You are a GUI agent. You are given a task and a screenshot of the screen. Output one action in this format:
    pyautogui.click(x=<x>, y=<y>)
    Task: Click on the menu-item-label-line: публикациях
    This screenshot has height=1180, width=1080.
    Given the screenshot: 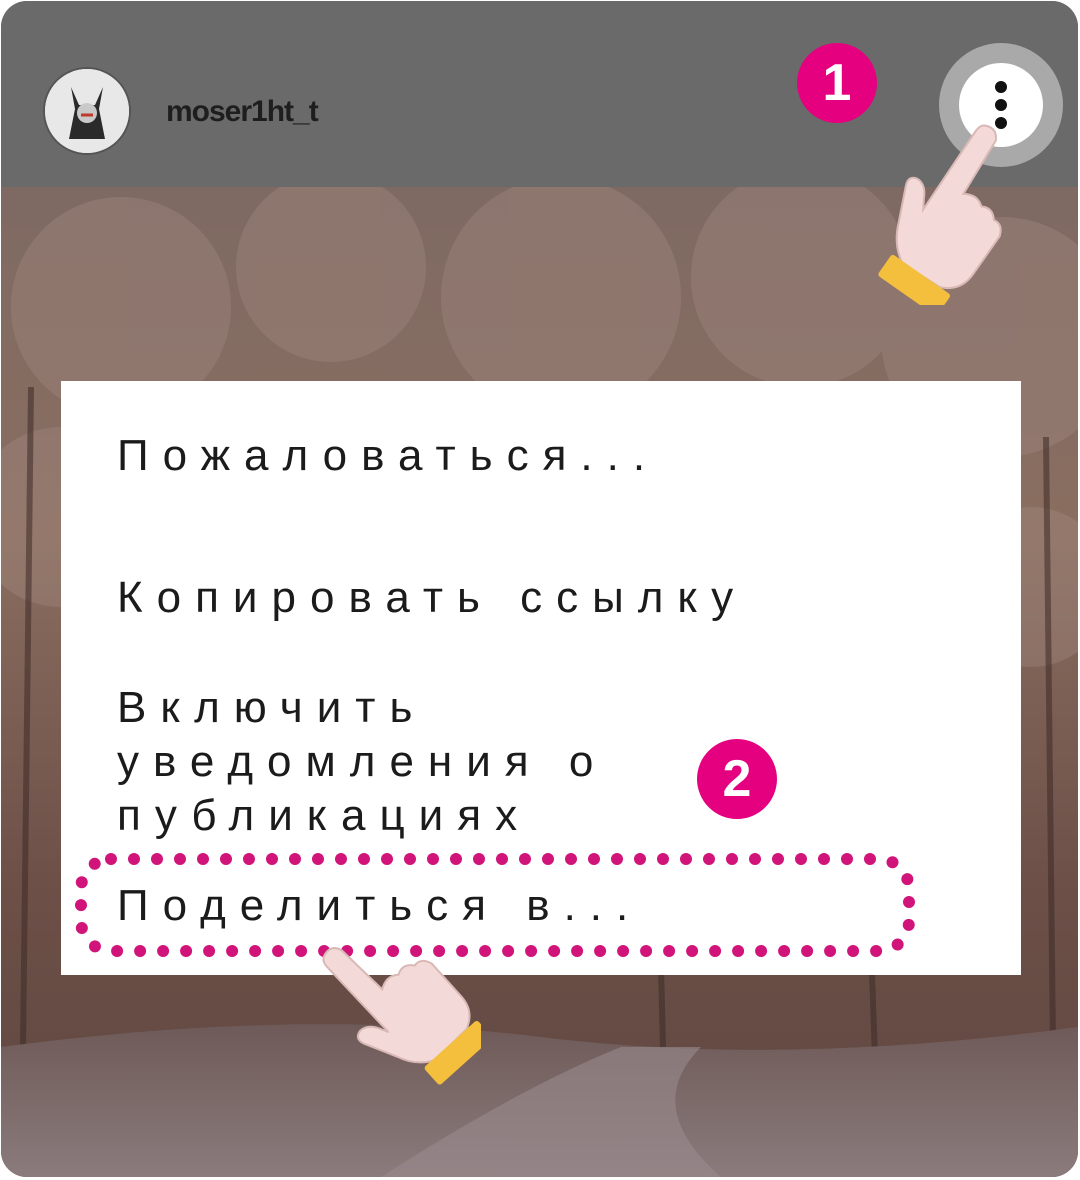 What is the action you would take?
    pyautogui.click(x=324, y=815)
    